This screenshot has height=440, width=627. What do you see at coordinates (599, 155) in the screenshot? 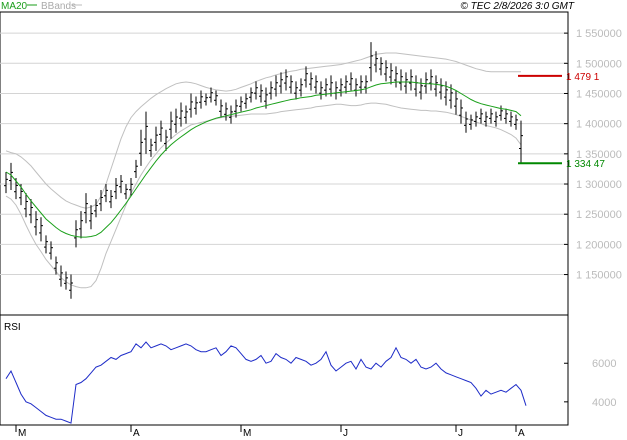
I see `price-tick-label: 1 350000` at bounding box center [599, 155].